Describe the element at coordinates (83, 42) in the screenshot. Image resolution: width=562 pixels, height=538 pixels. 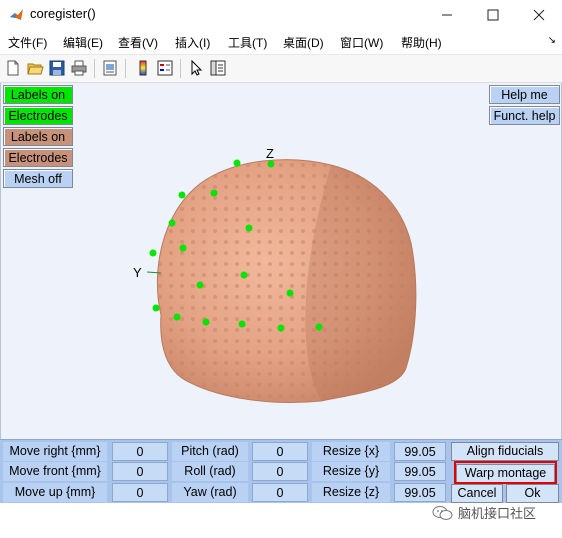
I see `menu-edit: 编辑(E)` at that location.